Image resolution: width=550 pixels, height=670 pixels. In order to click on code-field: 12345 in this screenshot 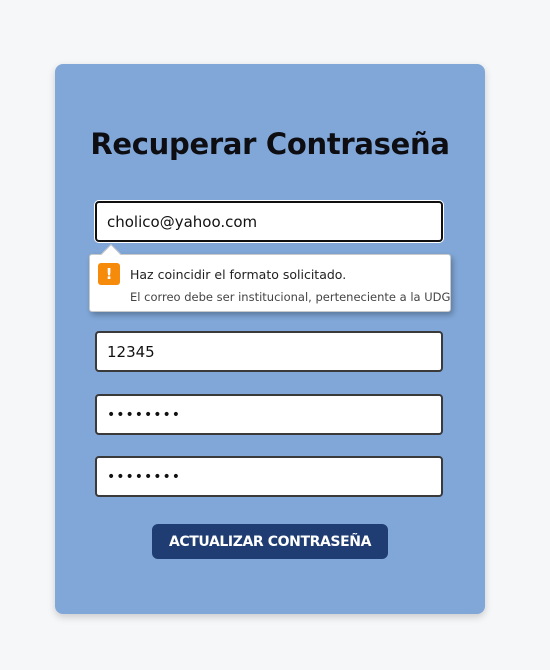, I will do `click(269, 351)`.